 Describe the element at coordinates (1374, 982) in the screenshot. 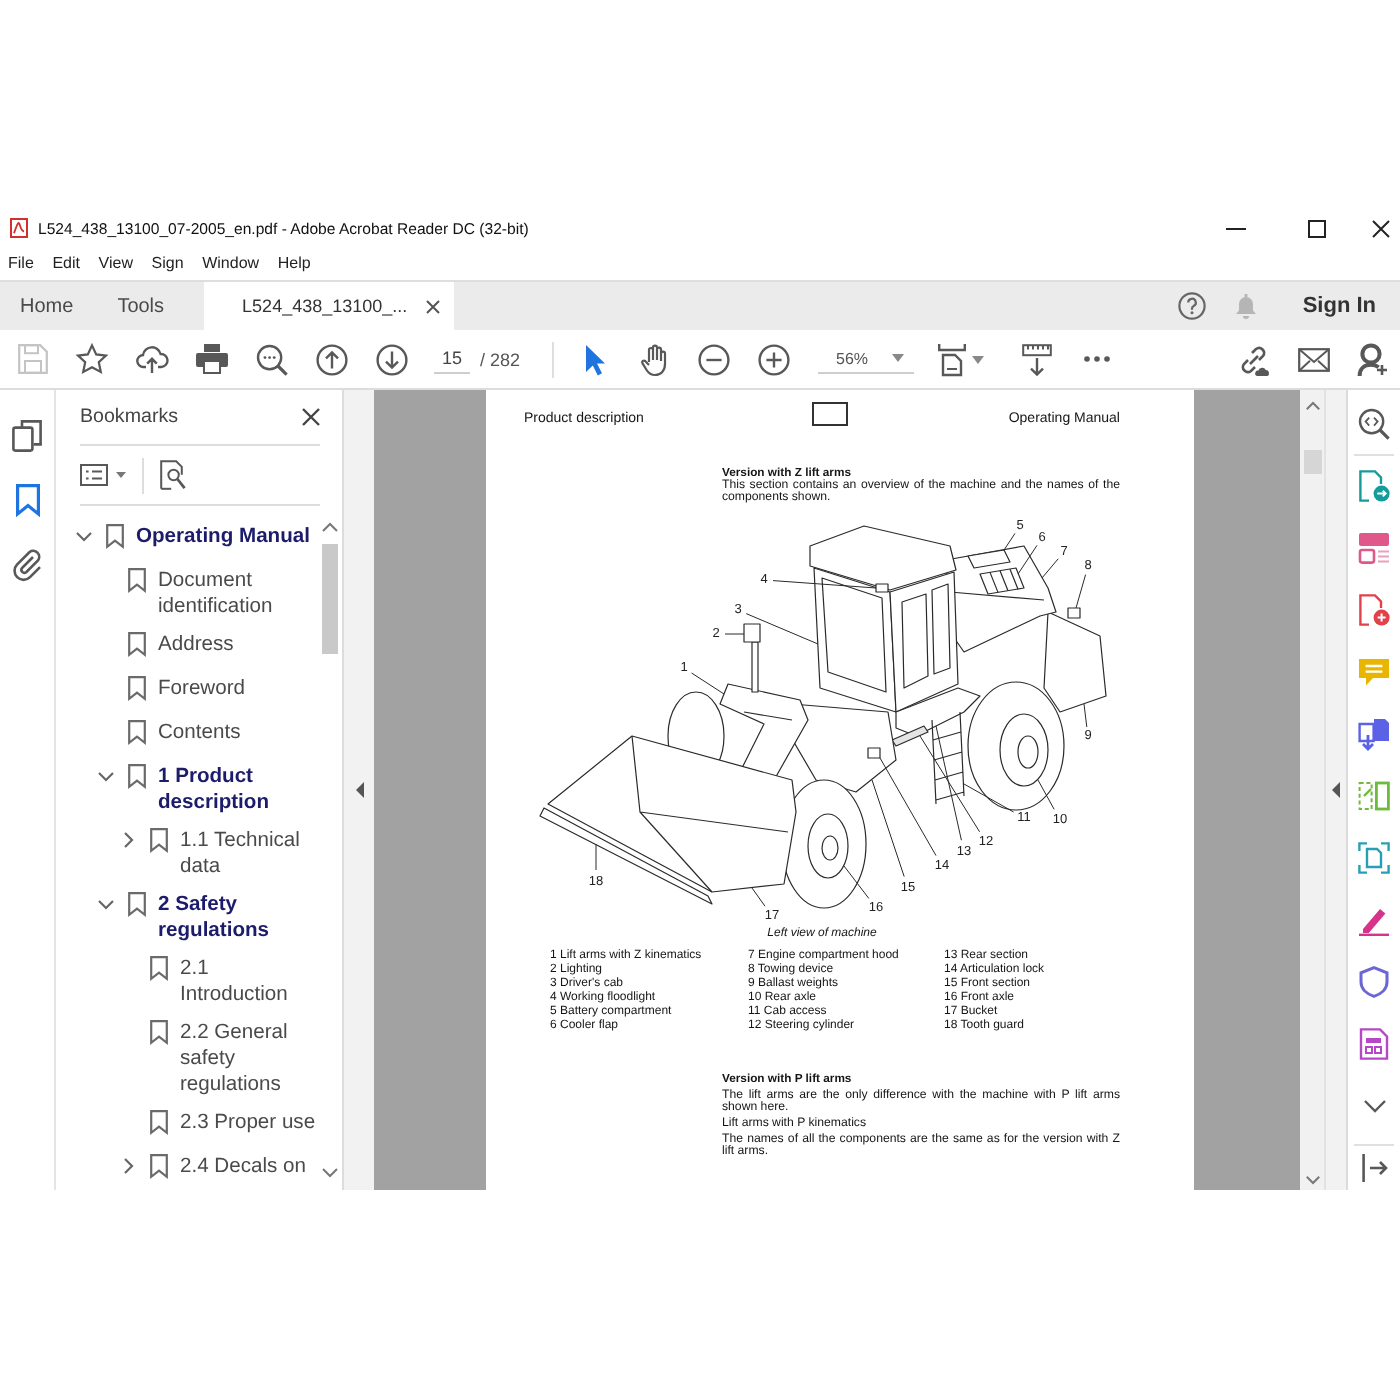

I see `shield-icon` at that location.